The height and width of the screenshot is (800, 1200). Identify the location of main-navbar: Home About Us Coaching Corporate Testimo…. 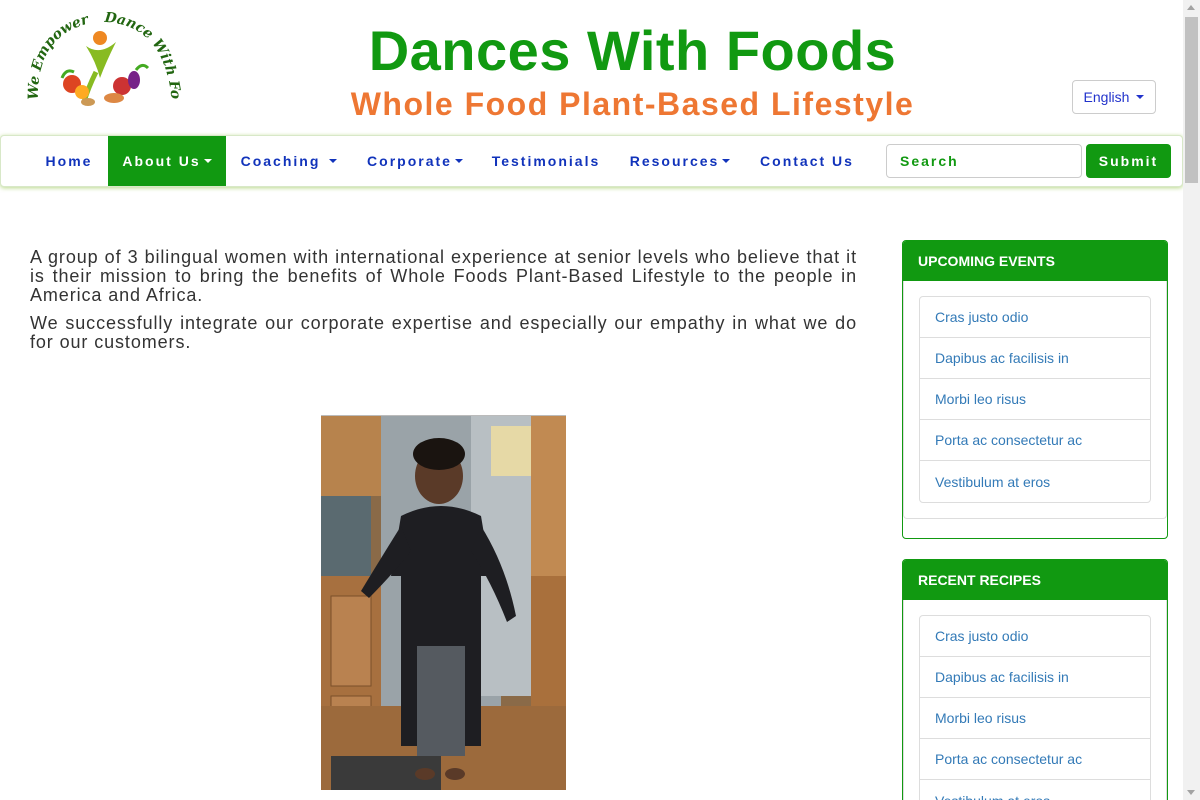
(591, 161).